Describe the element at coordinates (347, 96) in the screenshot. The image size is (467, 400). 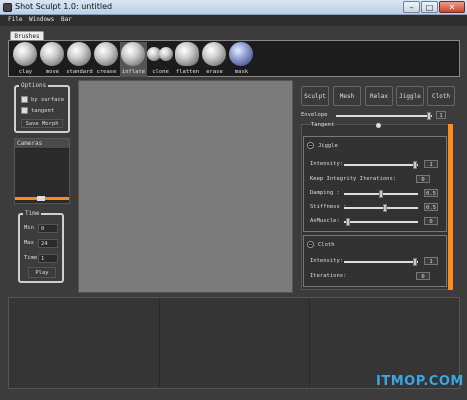
I see `tab-mesh: Mesh` at that location.